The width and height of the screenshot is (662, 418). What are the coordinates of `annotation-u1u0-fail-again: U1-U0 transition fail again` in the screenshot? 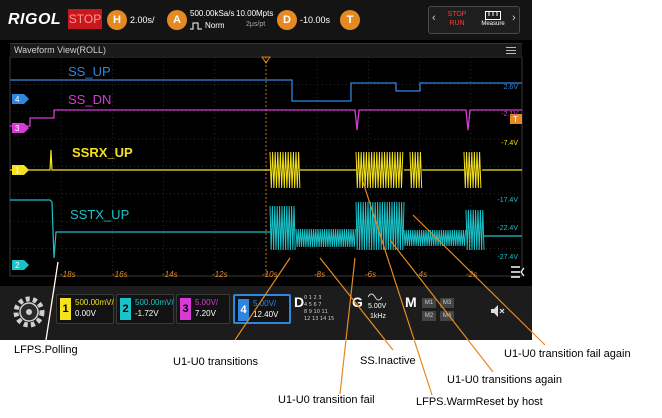 It's located at (567, 354).